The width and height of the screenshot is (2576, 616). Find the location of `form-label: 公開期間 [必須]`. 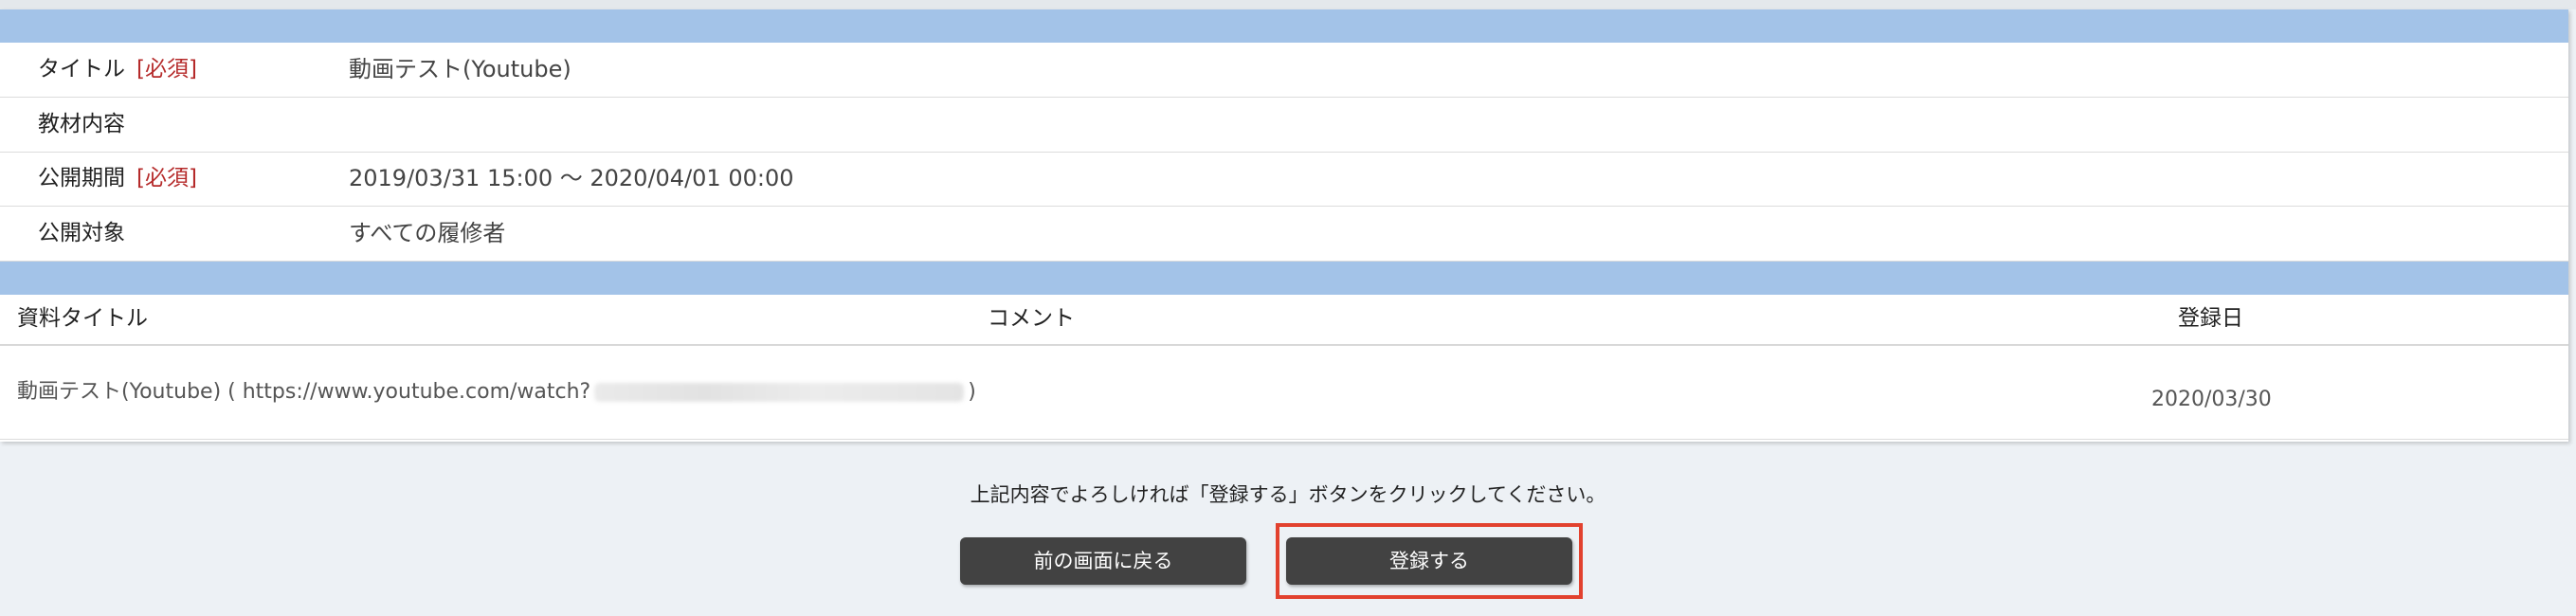

form-label: 公開期間 [必須] is located at coordinates (117, 178).